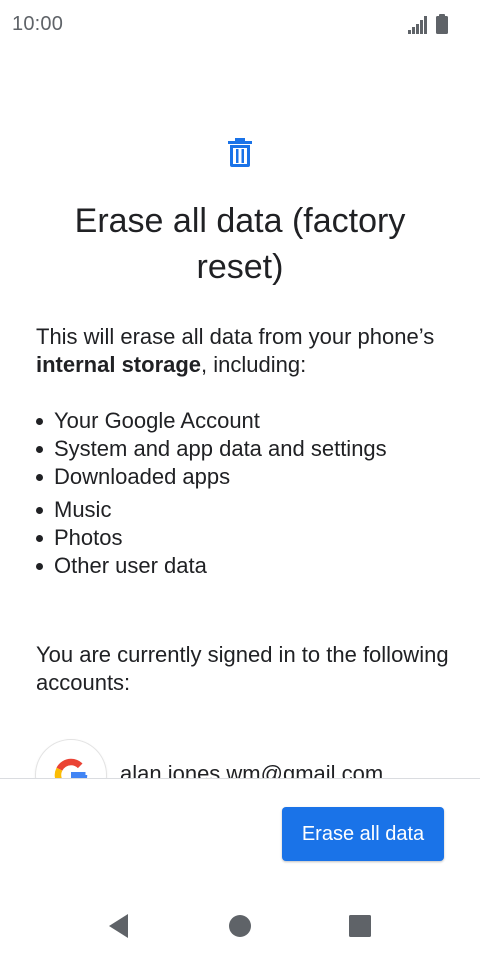  I want to click on home-button, so click(240, 926).